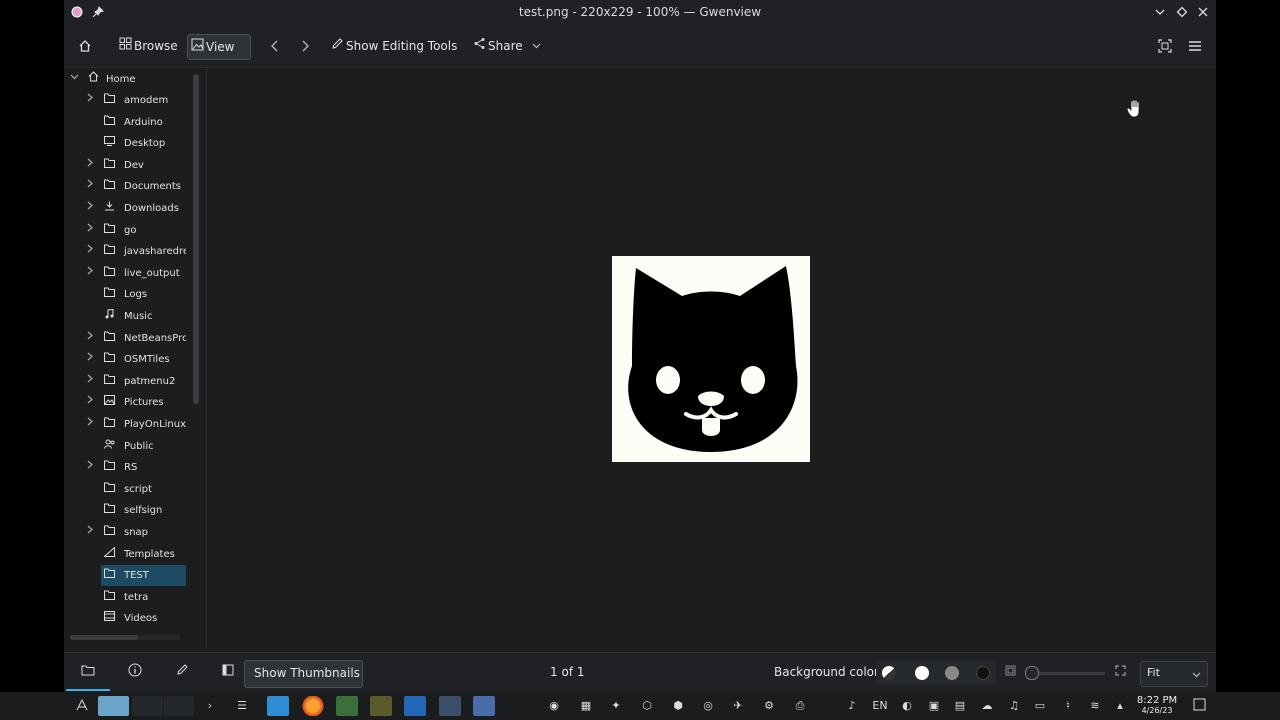 The height and width of the screenshot is (720, 1280). Describe the element at coordinates (88, 673) in the screenshot. I see `folders-tab-button` at that location.